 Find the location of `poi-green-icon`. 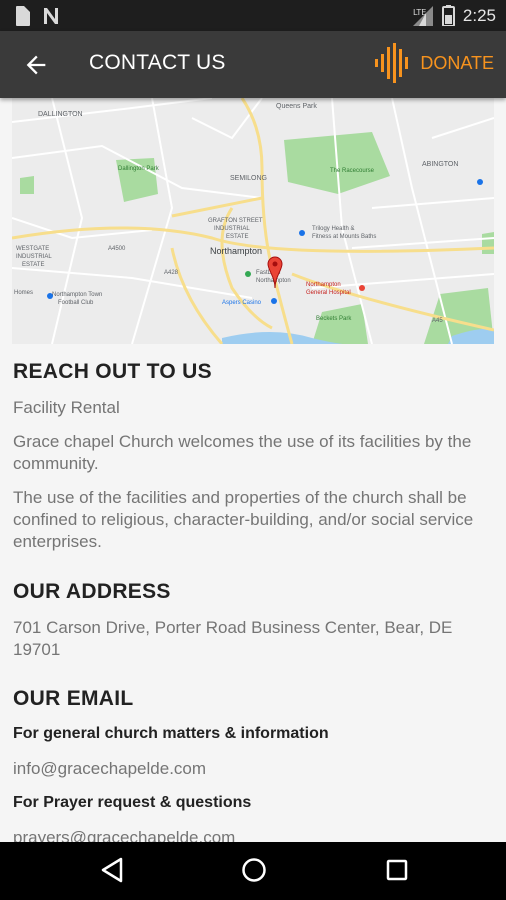

poi-green-icon is located at coordinates (248, 274).